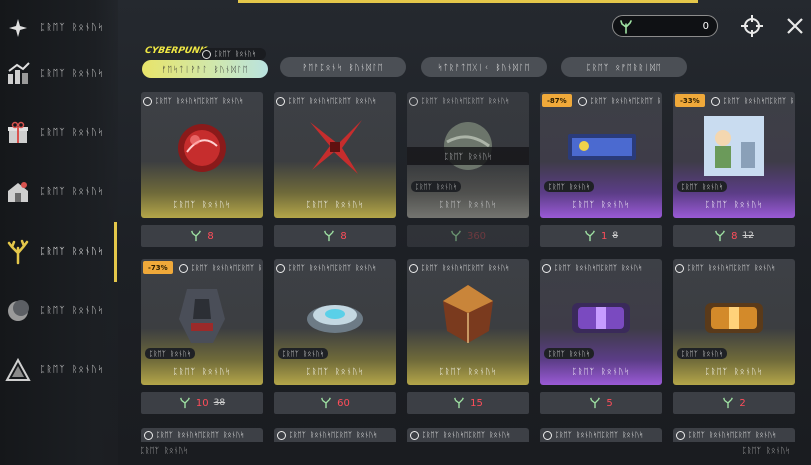 The width and height of the screenshot is (811, 465). Describe the element at coordinates (202, 316) in the screenshot. I see `armor-art` at that location.